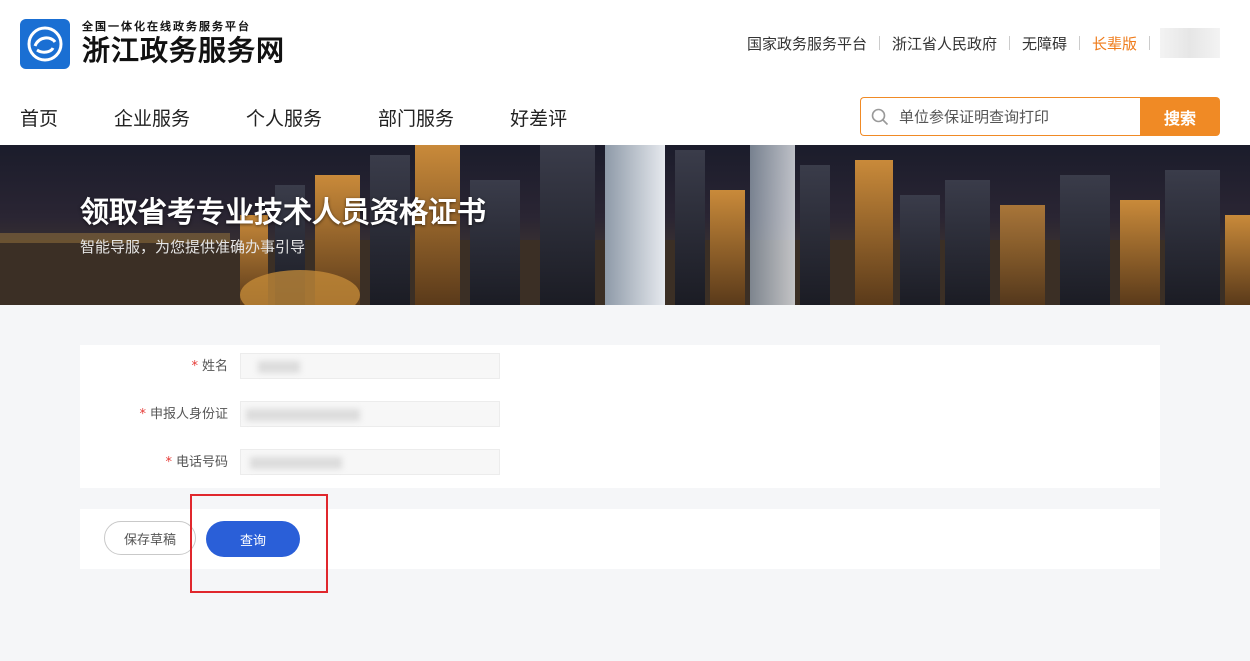 The width and height of the screenshot is (1250, 661). I want to click on main-nav: 首页 企业服务 个人服务 部门服务 好差评, so click(321, 117).